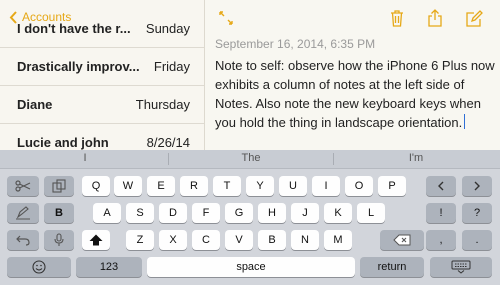 This screenshot has width=500, height=285. What do you see at coordinates (293, 186) in the screenshot?
I see `letter-key: U` at bounding box center [293, 186].